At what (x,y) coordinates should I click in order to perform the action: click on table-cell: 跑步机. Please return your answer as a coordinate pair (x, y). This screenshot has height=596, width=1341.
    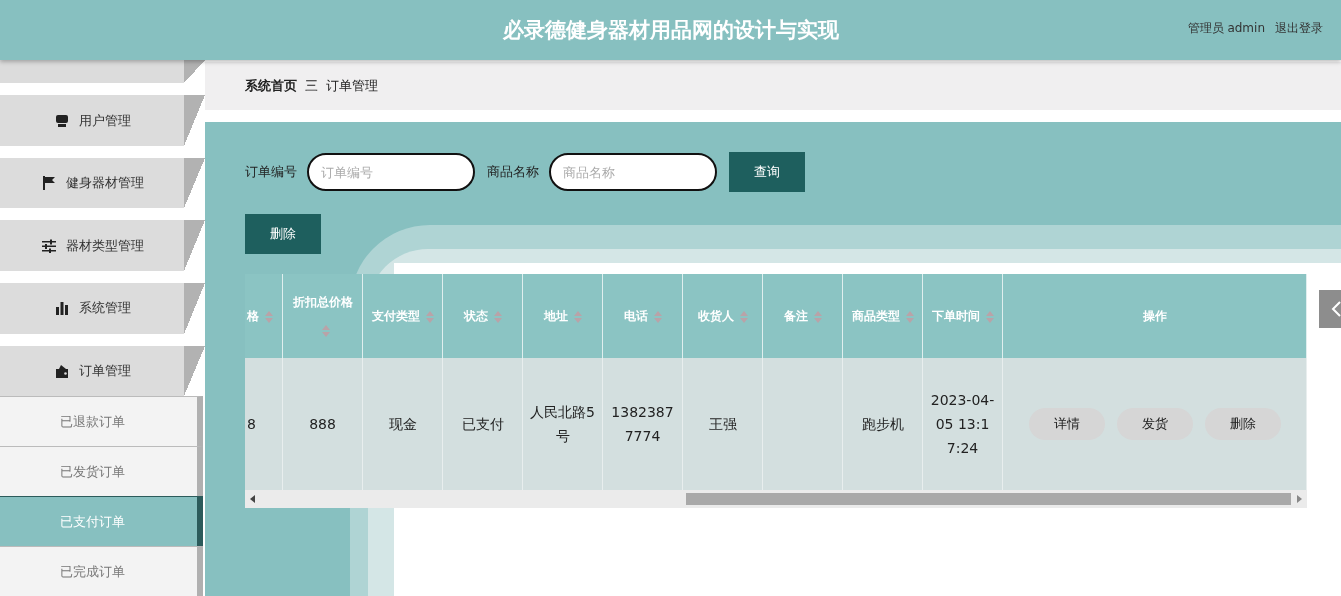
    Looking at the image, I should click on (883, 424).